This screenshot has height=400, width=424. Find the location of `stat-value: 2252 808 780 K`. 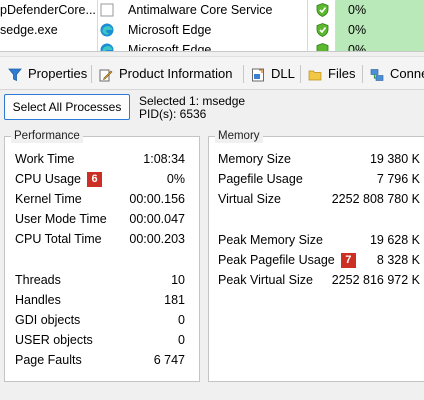

stat-value: 2252 808 780 K is located at coordinates (375, 199).